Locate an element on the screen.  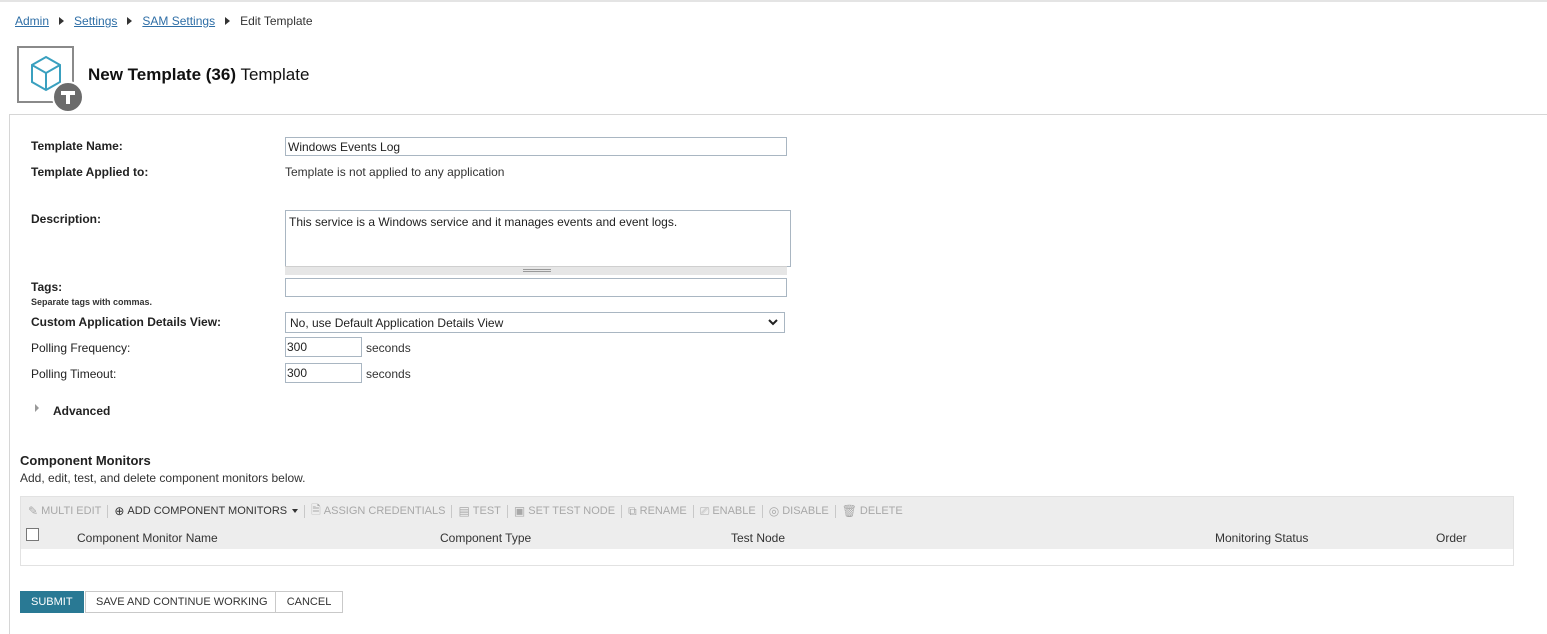
enable-label: ENABLE is located at coordinates (734, 511).